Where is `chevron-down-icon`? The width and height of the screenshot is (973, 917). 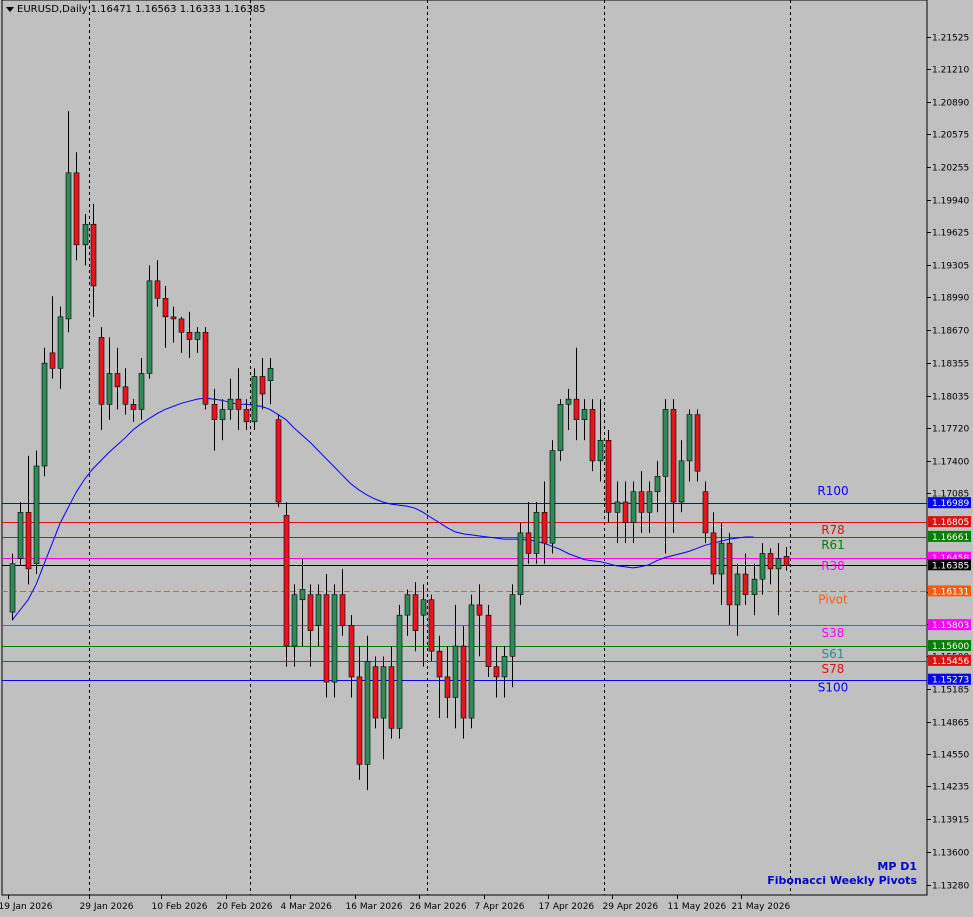
chevron-down-icon is located at coordinates (10, 9).